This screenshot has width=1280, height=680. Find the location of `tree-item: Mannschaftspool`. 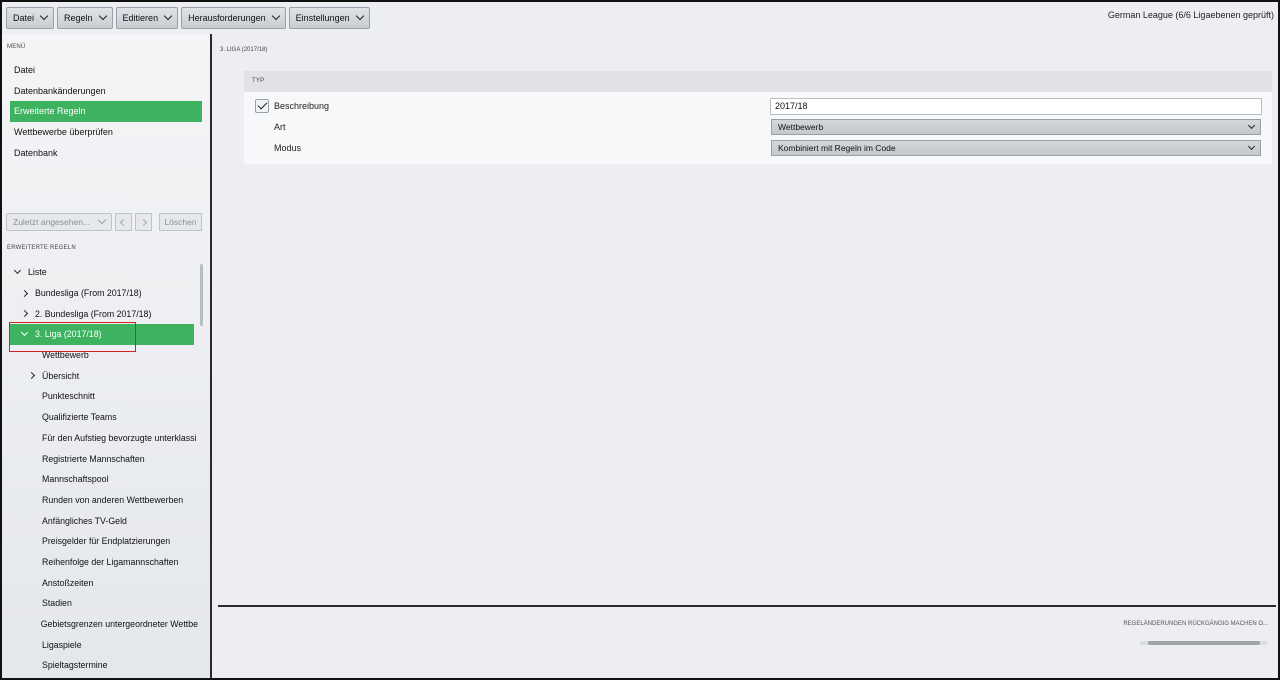

tree-item: Mannschaftspool is located at coordinates (104, 479).